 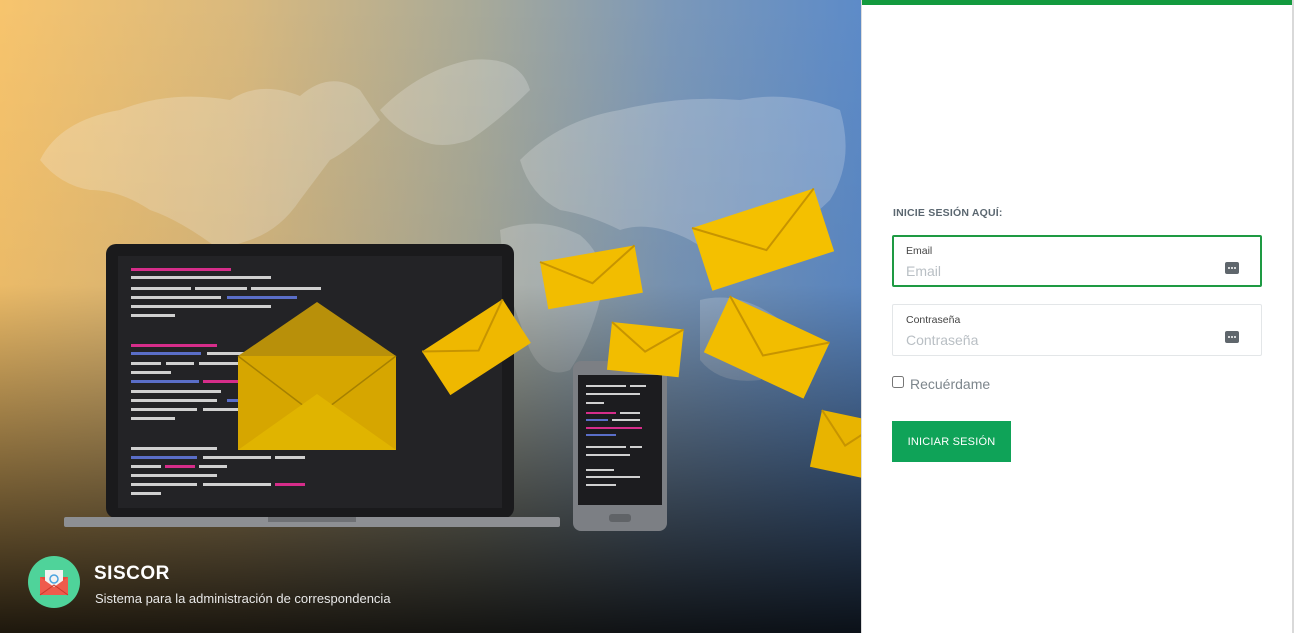 What do you see at coordinates (54, 582) in the screenshot?
I see `envelope-icon` at bounding box center [54, 582].